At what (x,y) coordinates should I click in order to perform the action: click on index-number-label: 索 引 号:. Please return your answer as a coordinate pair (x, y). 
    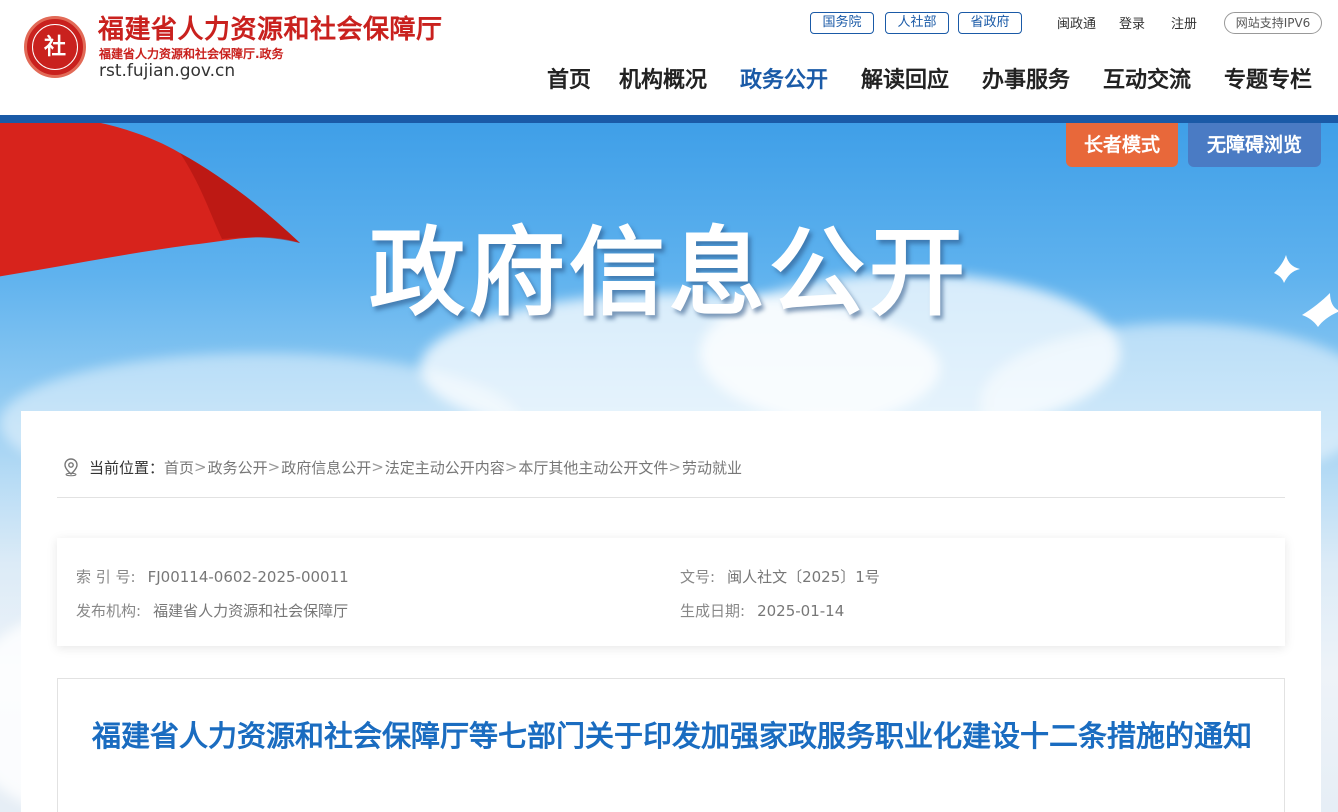
    Looking at the image, I should click on (106, 577).